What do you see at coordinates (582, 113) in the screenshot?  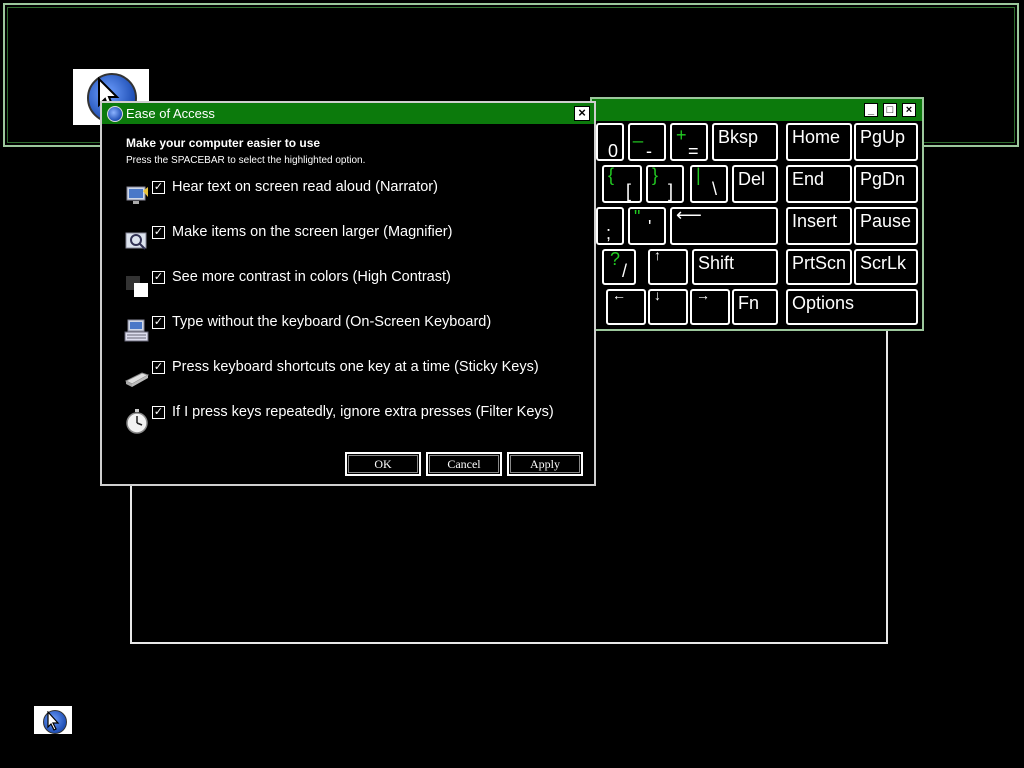 I see `dialog-close-button: ×` at bounding box center [582, 113].